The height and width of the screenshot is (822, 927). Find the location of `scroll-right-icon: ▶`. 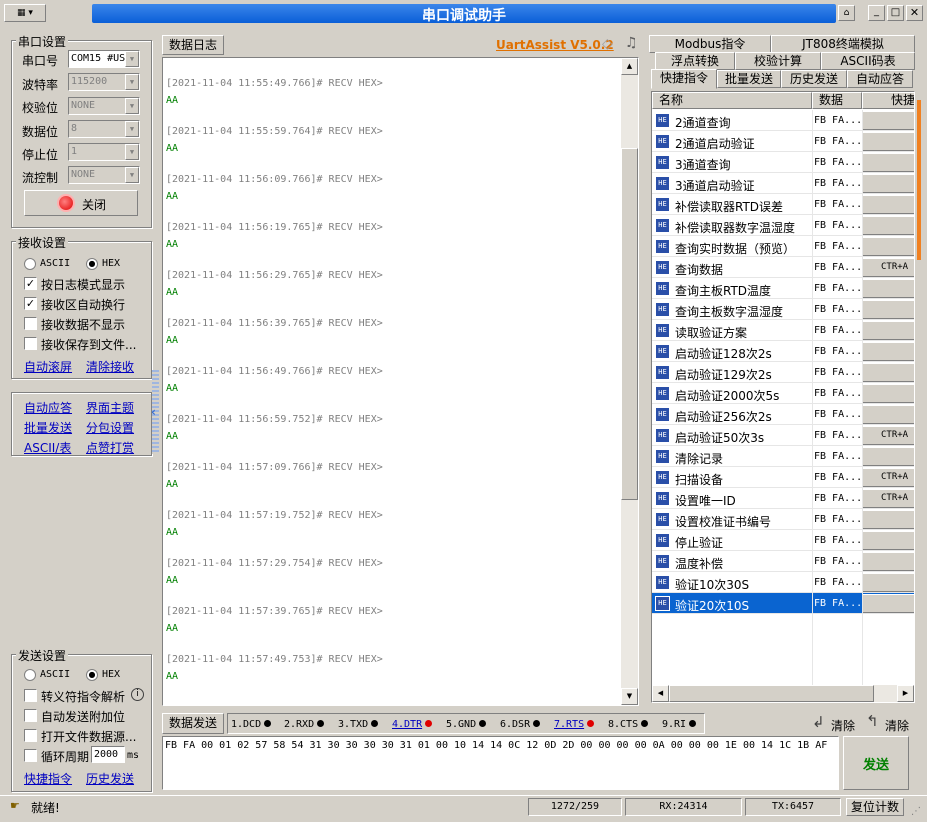

scroll-right-icon: ▶ is located at coordinates (905, 693).